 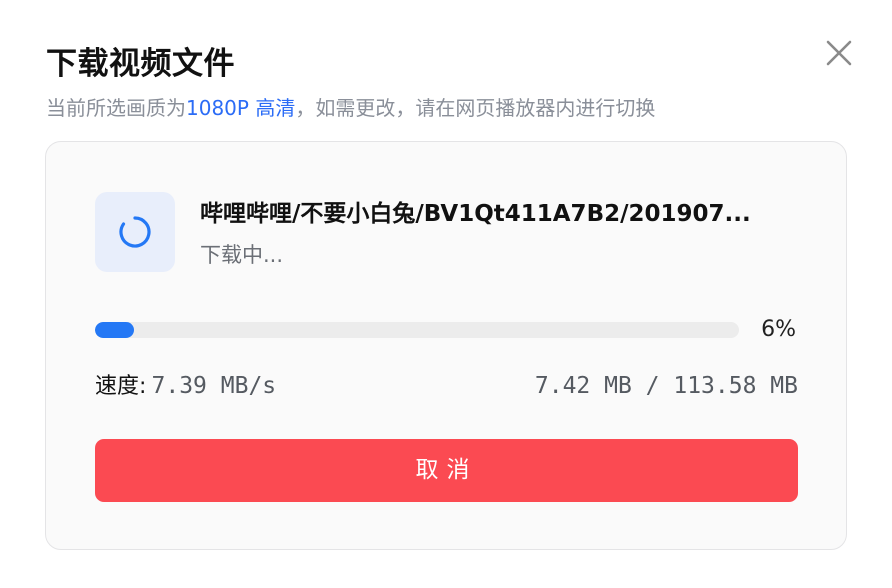 I want to click on subtitle-prefix: 当前所选画质为, so click(x=116, y=108).